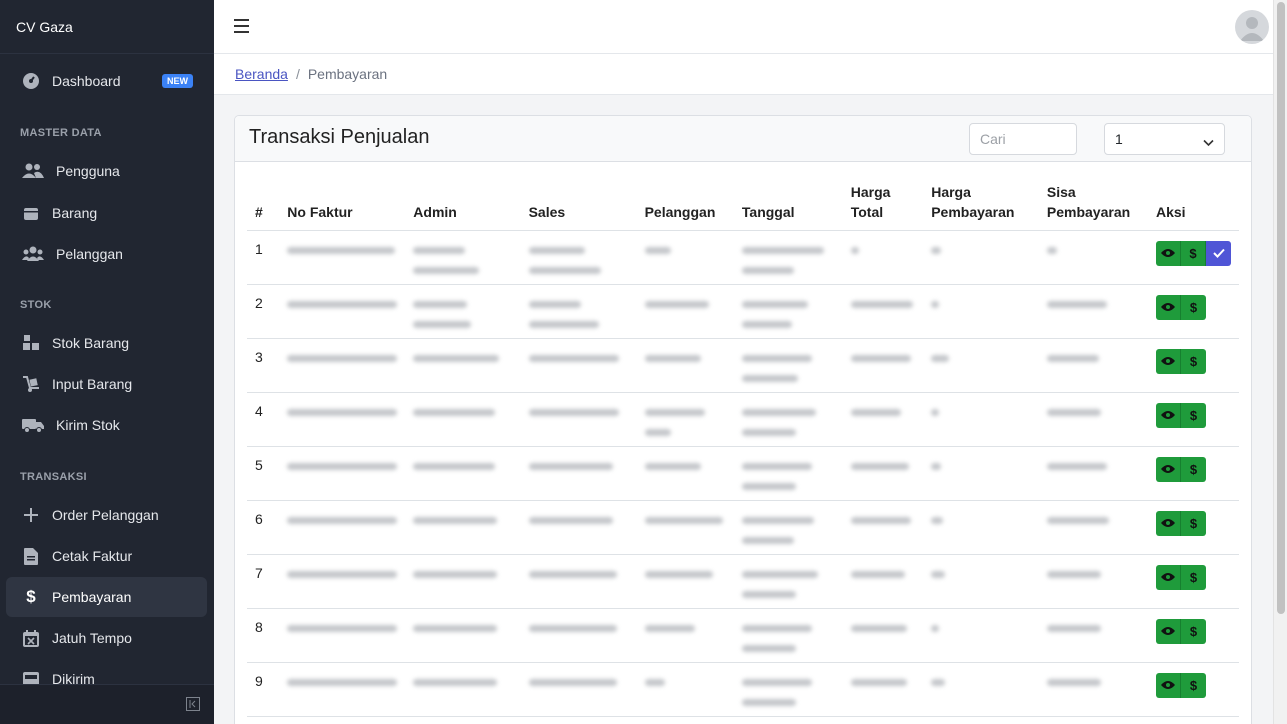 The width and height of the screenshot is (1287, 724). What do you see at coordinates (106, 515) in the screenshot?
I see `sidebar-item-order-pelanggan: Order Pelanggan` at bounding box center [106, 515].